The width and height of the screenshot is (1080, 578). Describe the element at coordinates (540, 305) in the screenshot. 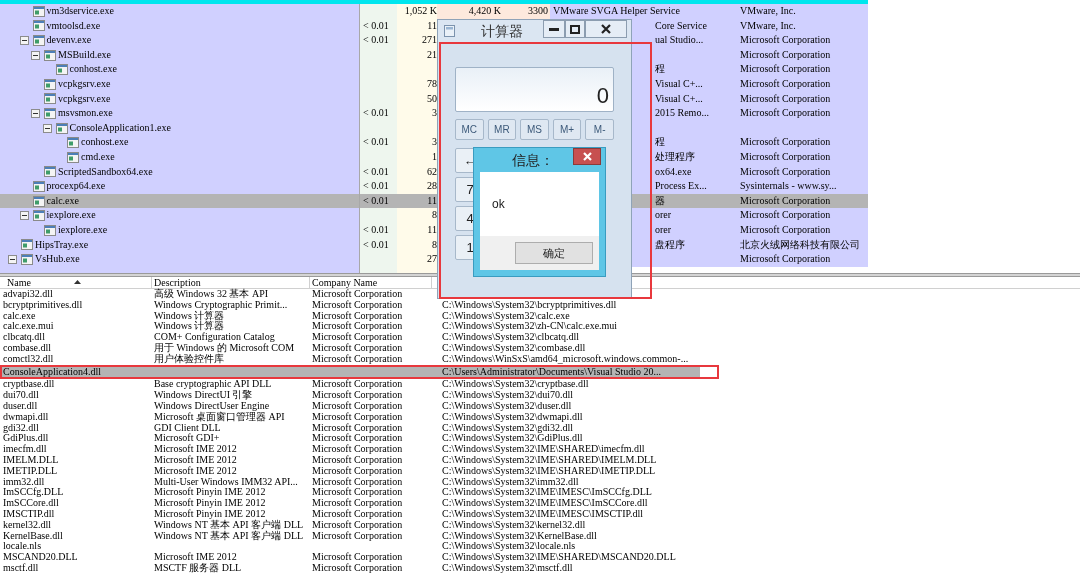

I see `dll-row: bcryptprimitives.dll Windows Cryptographic Primit... Microsoft Corporation C:\Windows\System32\bcryptprimitives.dll` at that location.